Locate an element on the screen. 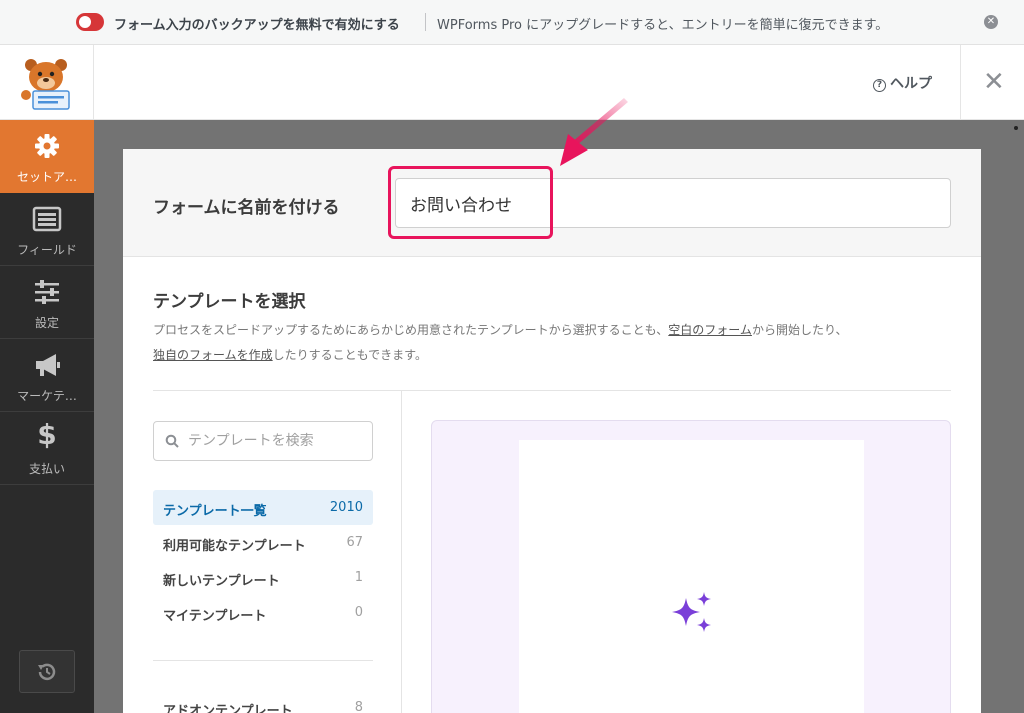  category-label: 新しいテンプレート is located at coordinates (221, 581).